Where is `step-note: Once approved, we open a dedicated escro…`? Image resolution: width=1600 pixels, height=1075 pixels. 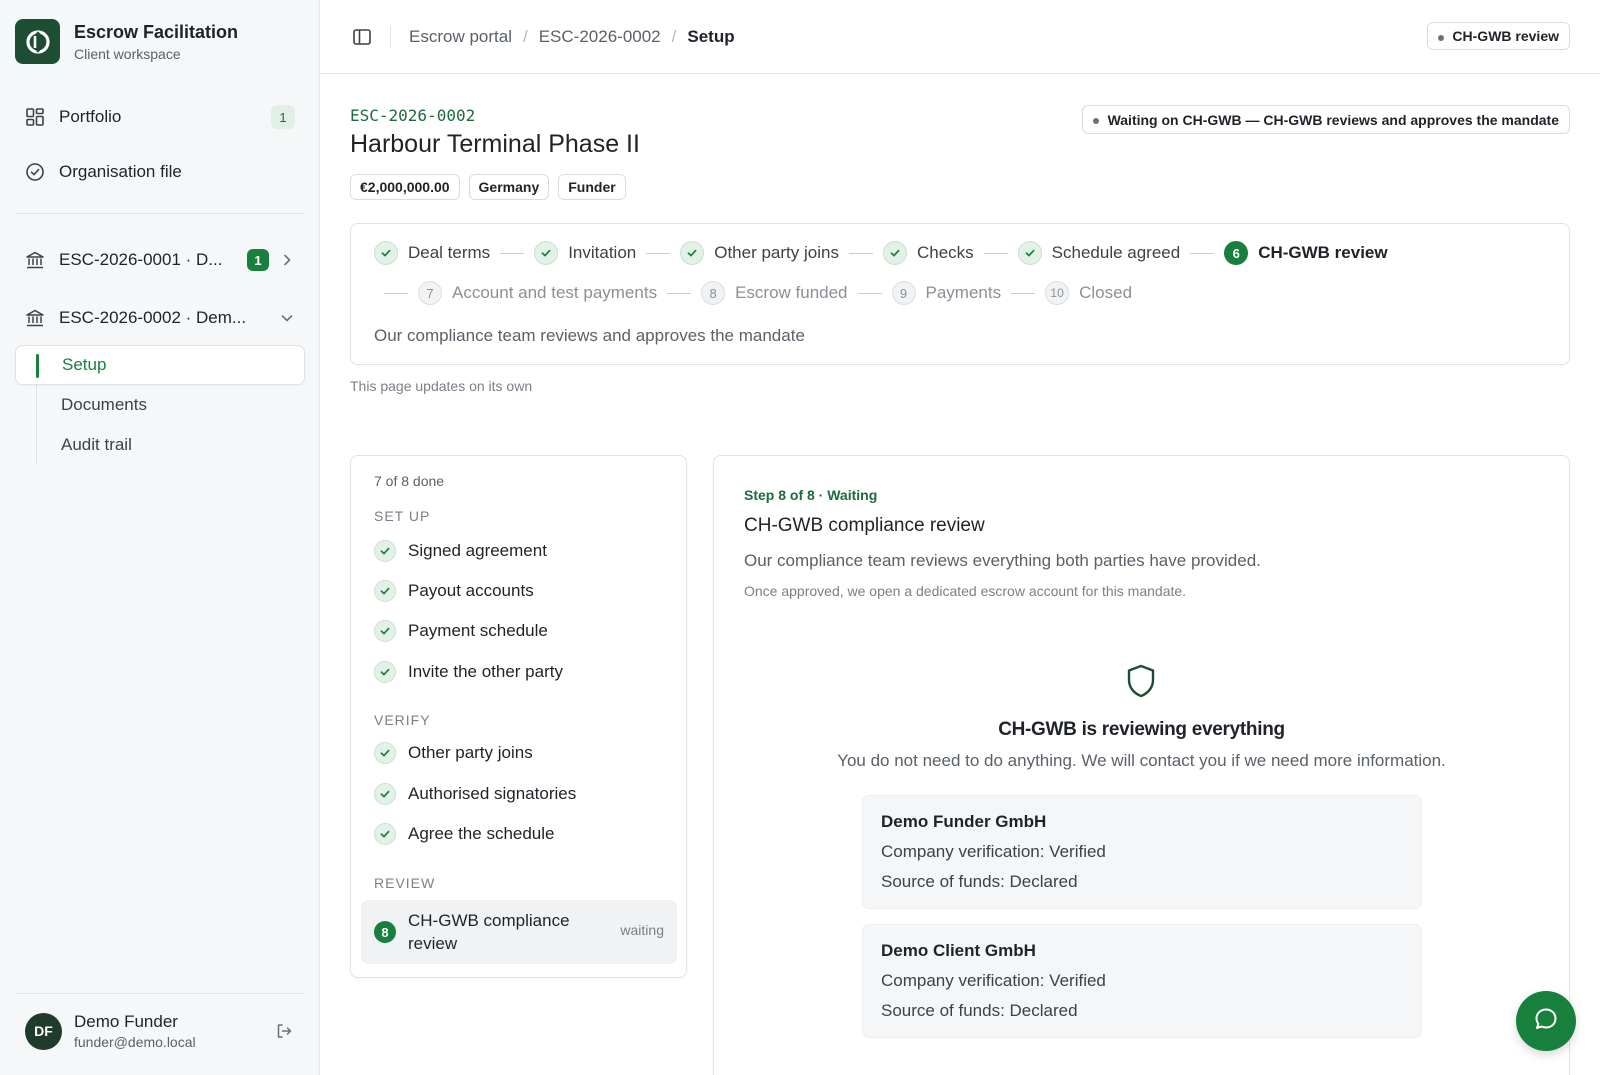
step-note: Once approved, we open a dedicated escro… is located at coordinates (965, 591).